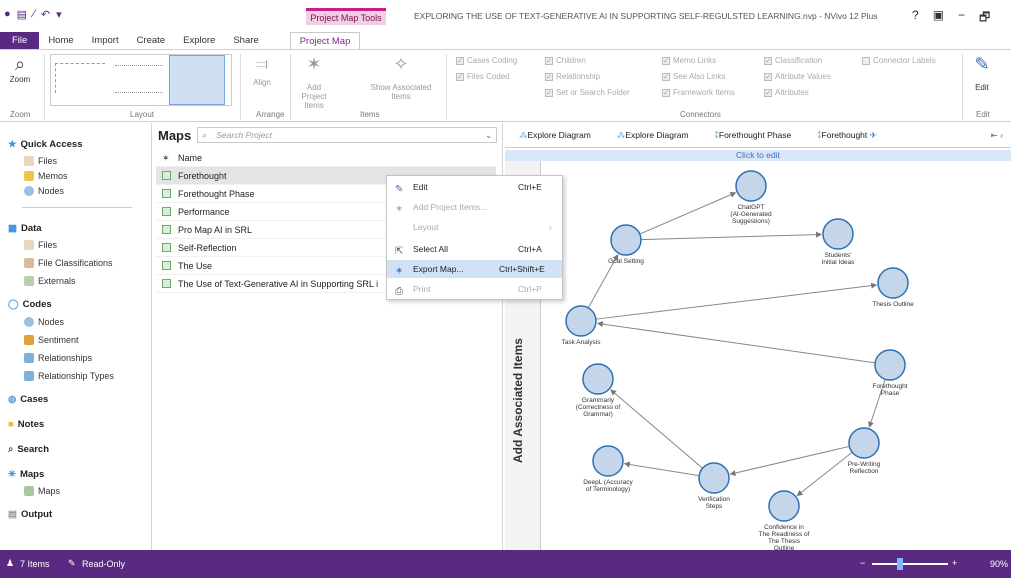  I want to click on zoom-button: ⌕ Zoom, so click(20, 69).